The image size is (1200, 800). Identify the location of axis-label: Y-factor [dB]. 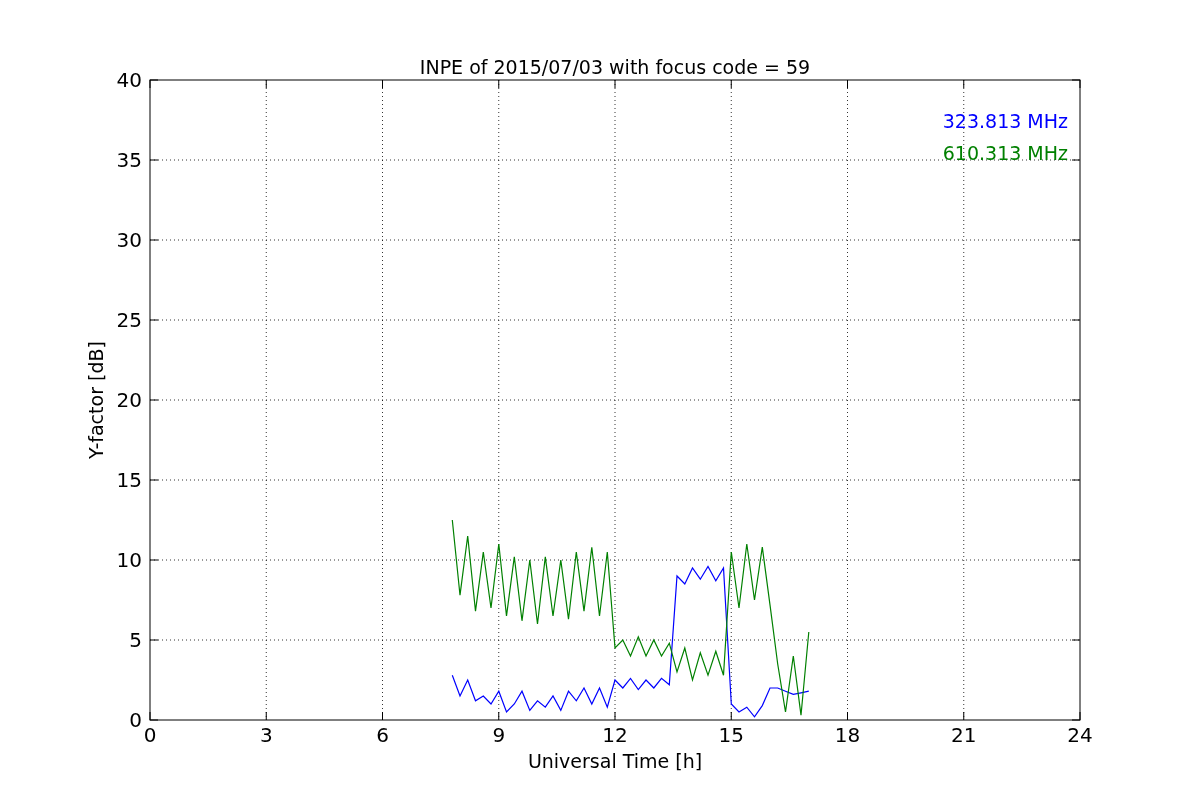
(96, 400).